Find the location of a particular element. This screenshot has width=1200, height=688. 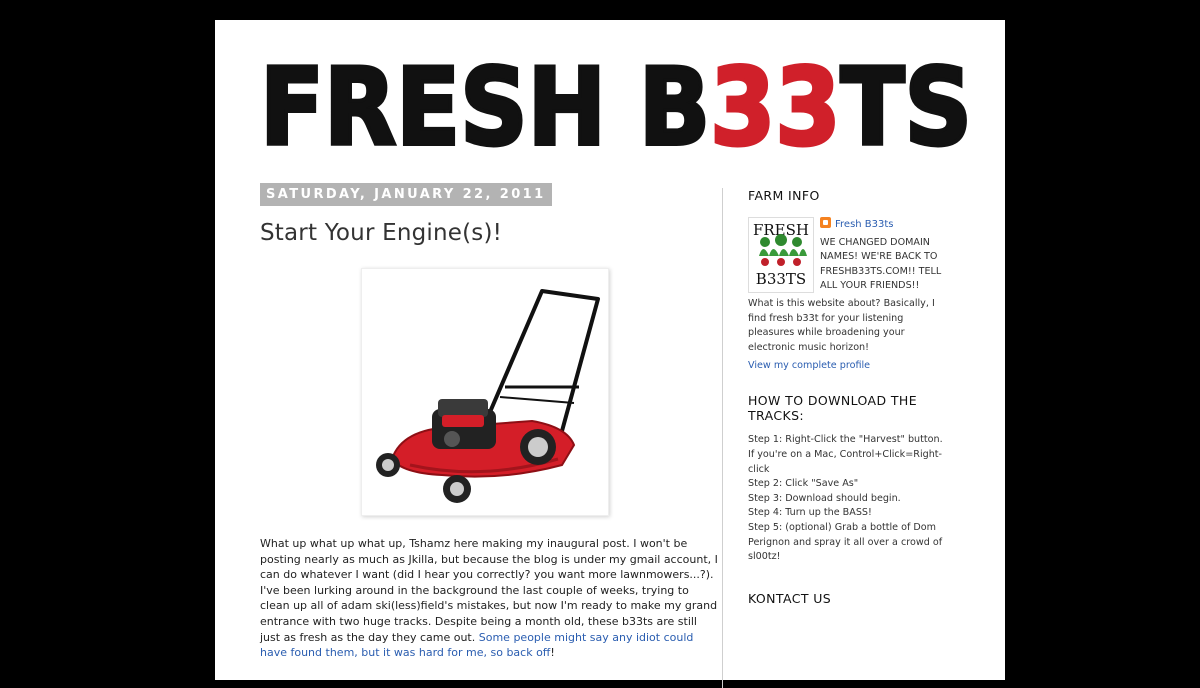

blog-logo: FRESH B33TS is located at coordinates (616, 107).